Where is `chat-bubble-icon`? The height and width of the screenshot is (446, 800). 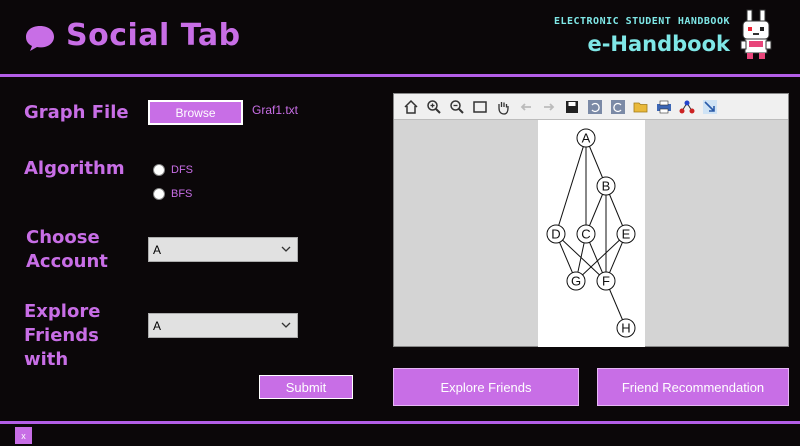 chat-bubble-icon is located at coordinates (40, 38).